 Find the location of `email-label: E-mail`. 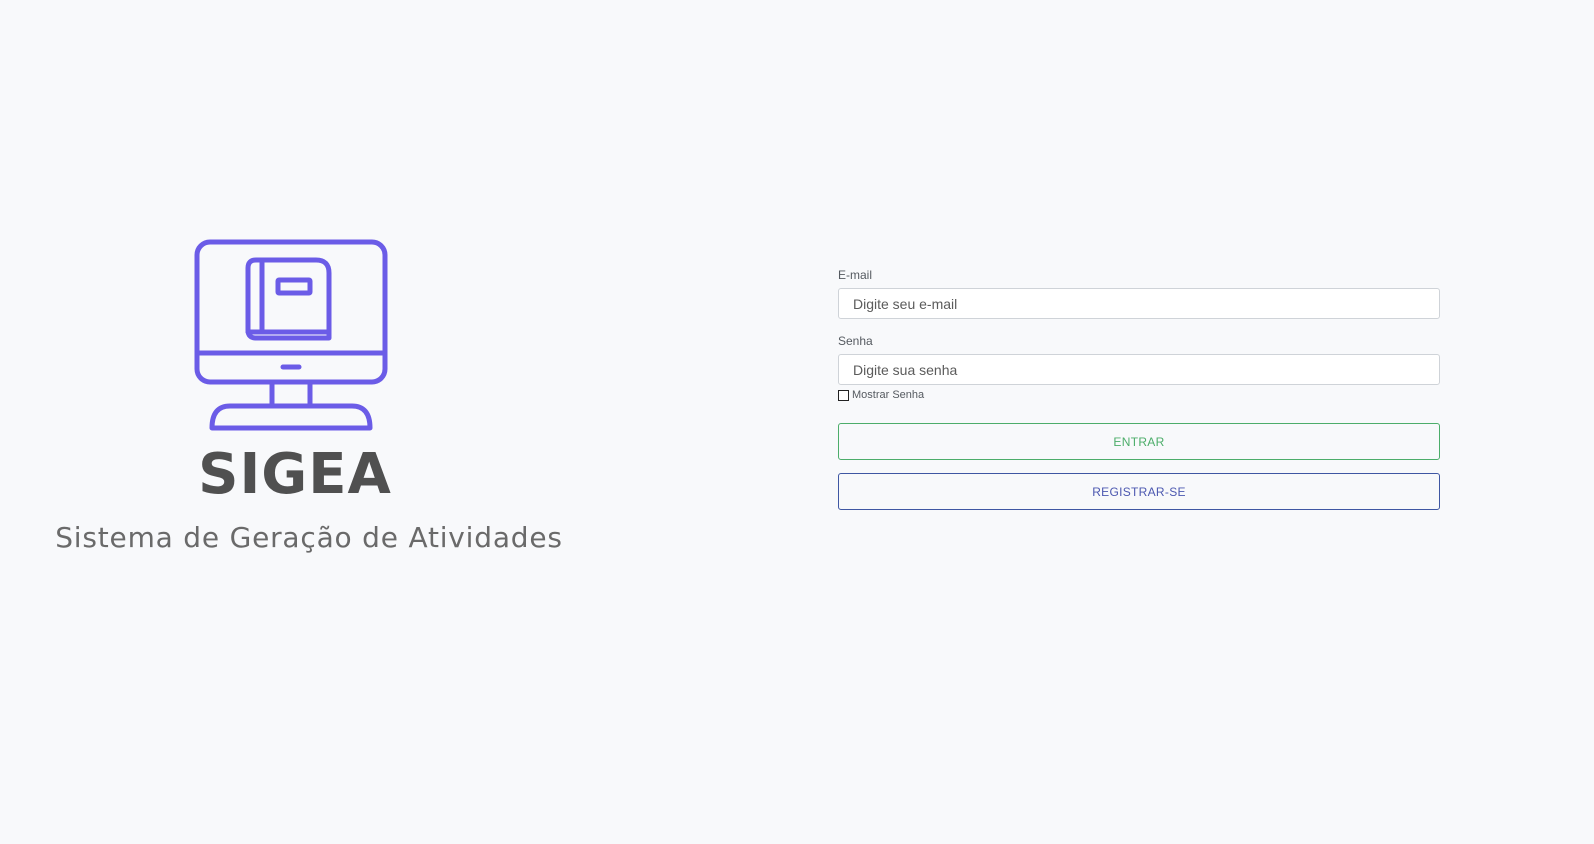

email-label: E-mail is located at coordinates (855, 275).